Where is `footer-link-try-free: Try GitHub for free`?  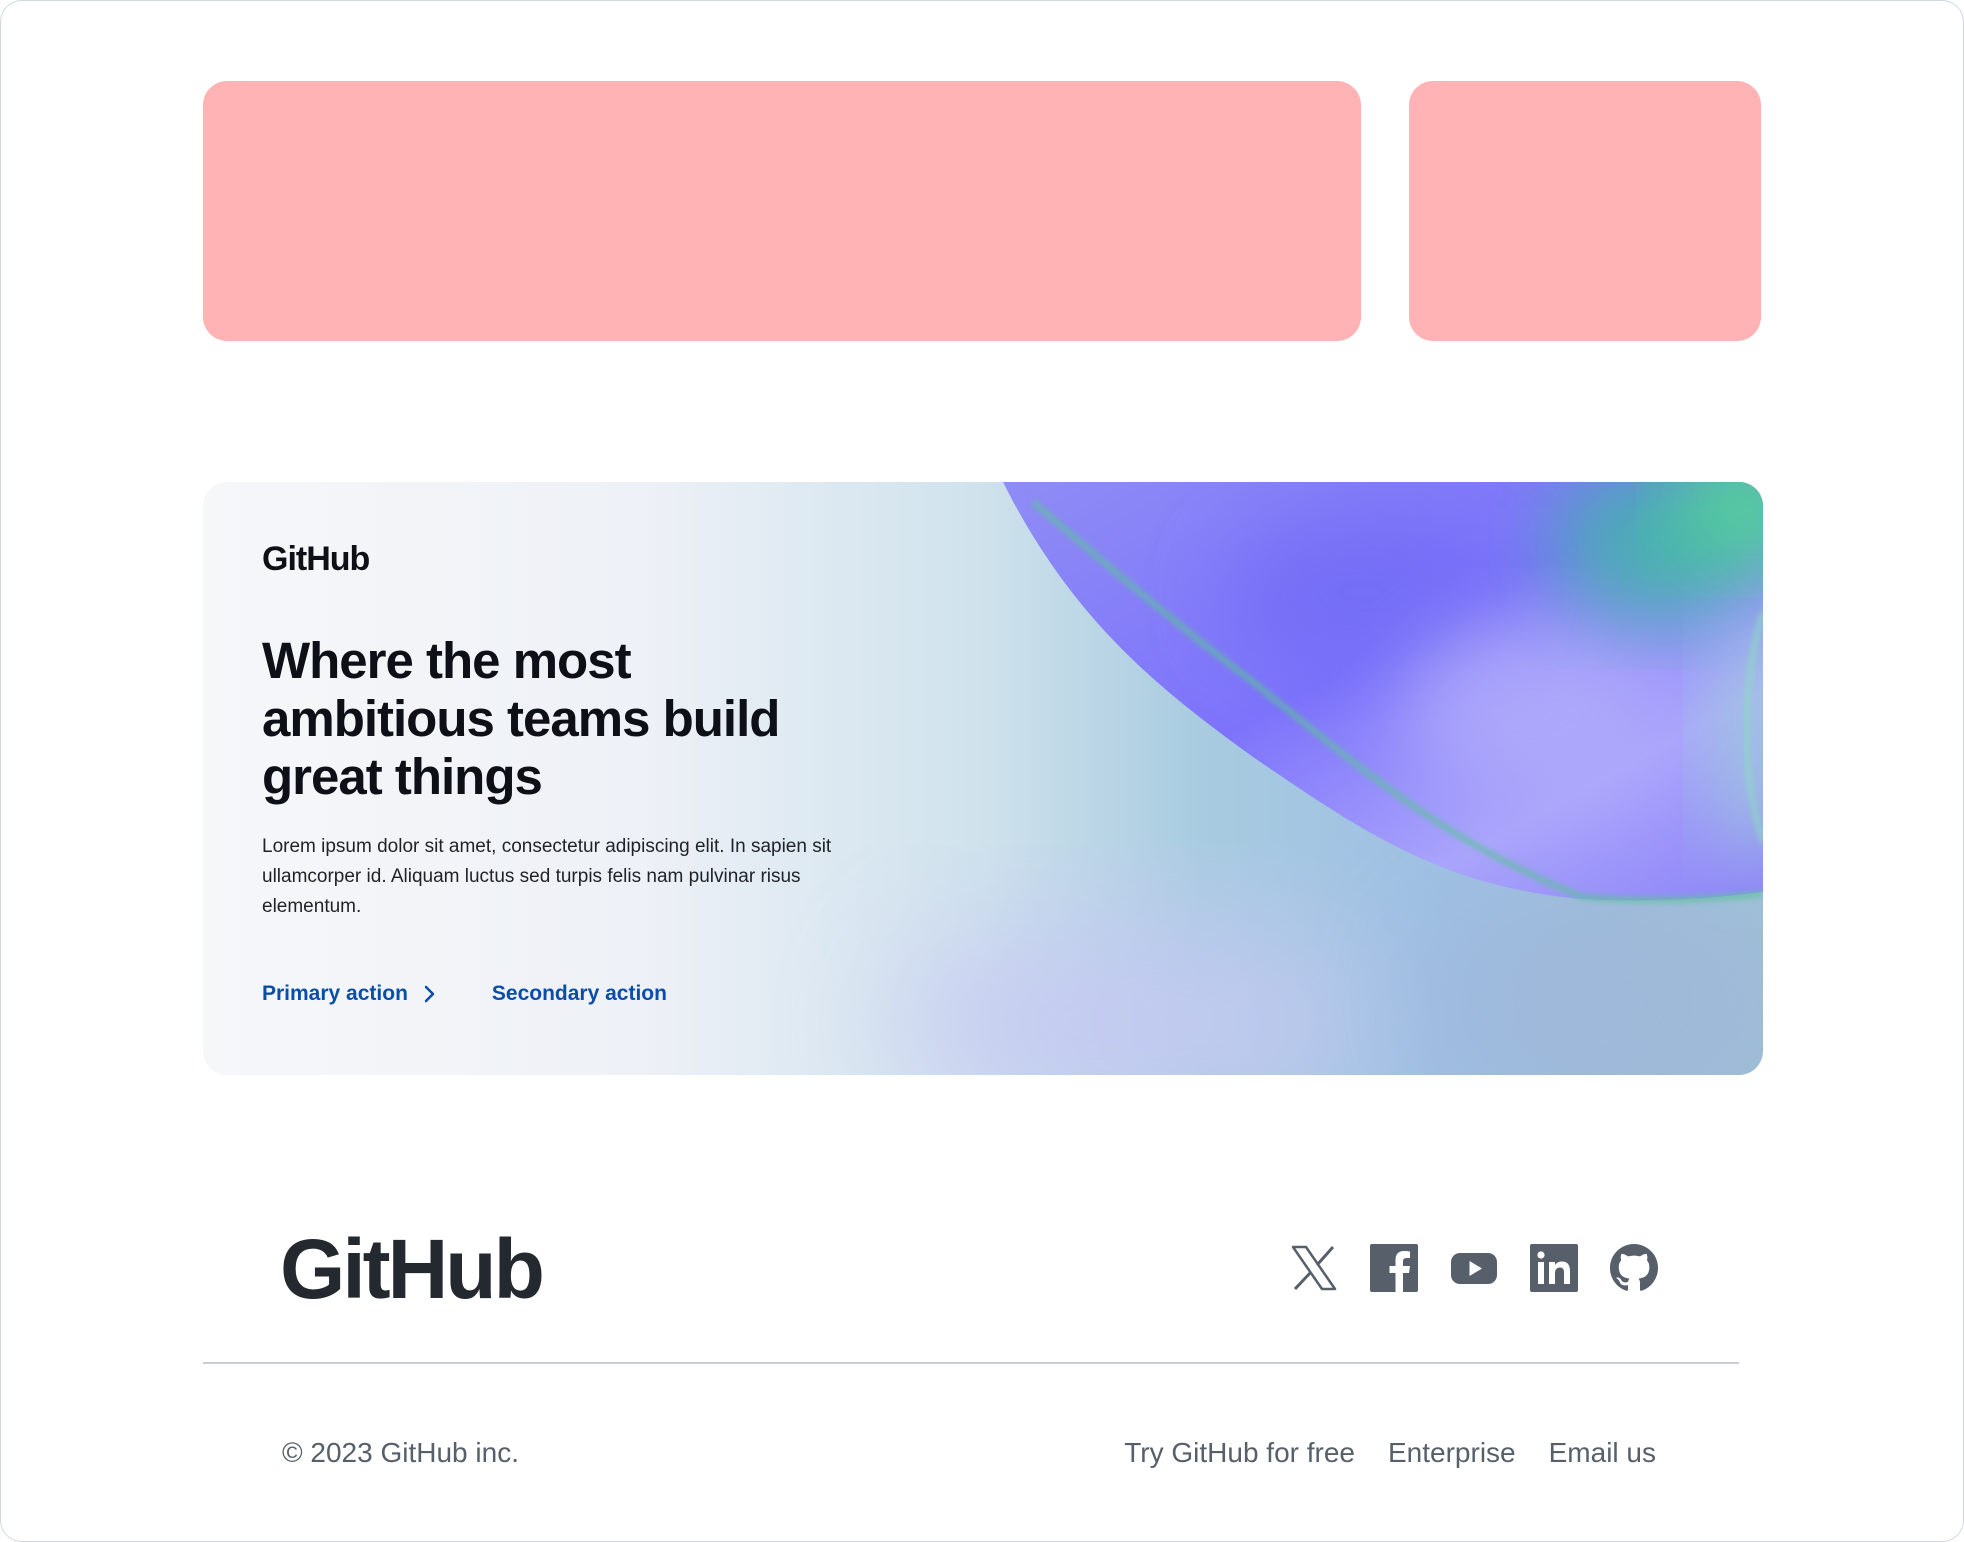
footer-link-try-free: Try GitHub for free is located at coordinates (1239, 1453).